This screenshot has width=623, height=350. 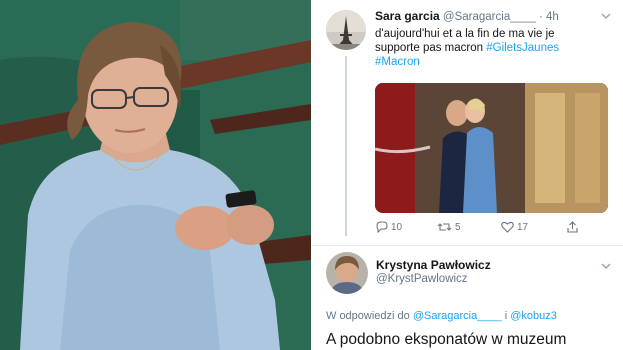 I want to click on eiffel-tower-avatar-image, so click(x=346, y=30).